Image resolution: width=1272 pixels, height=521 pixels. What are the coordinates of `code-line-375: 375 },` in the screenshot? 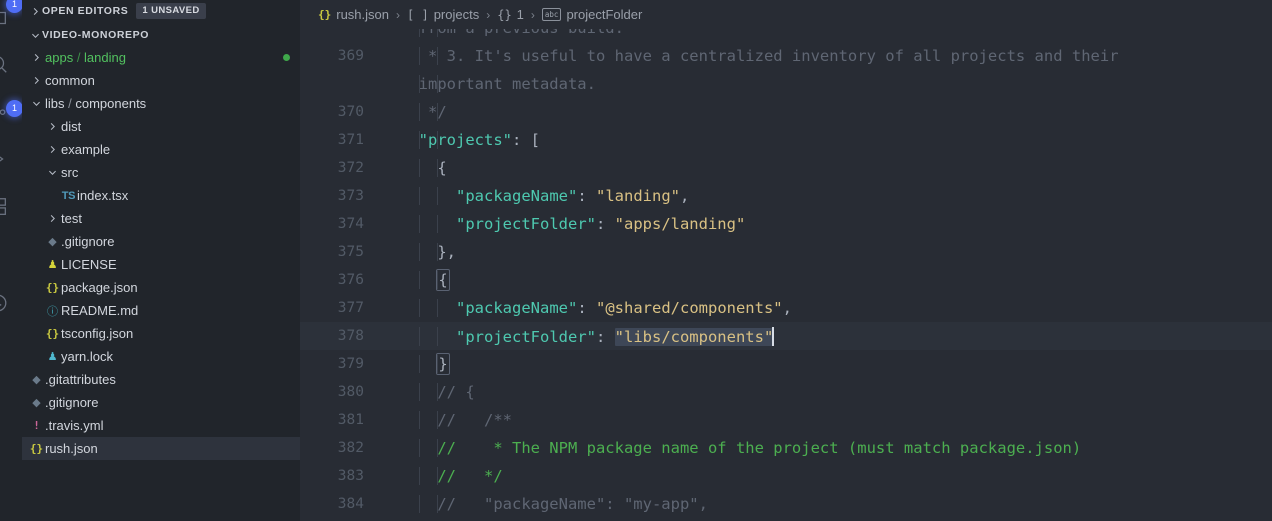 It's located at (786, 252).